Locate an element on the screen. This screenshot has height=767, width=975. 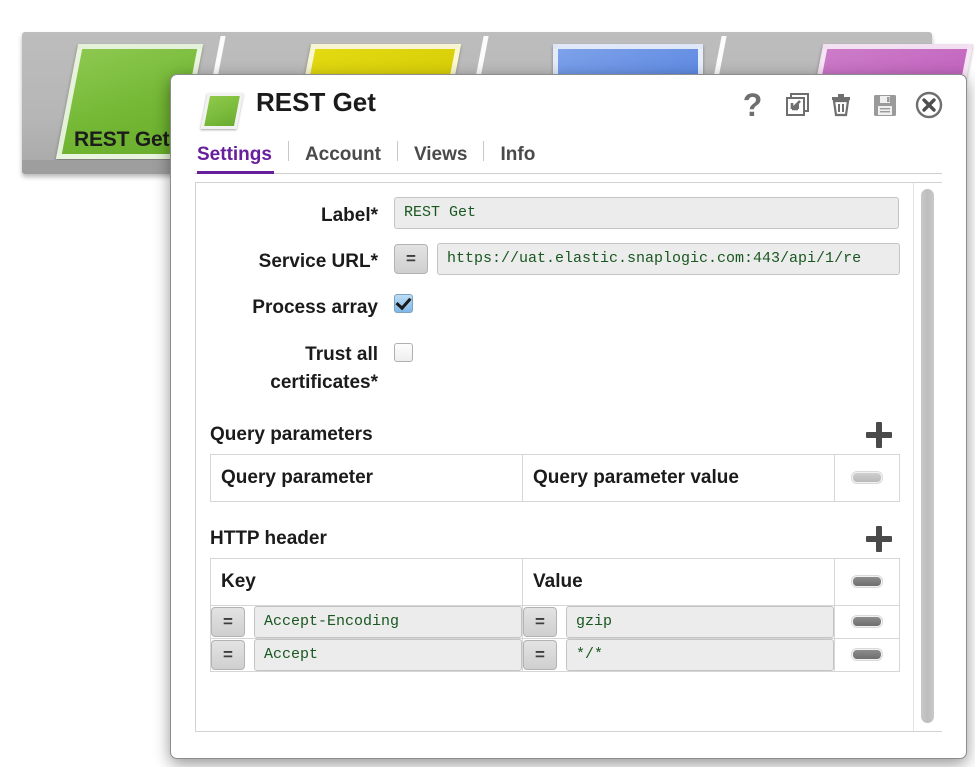
query-parameters-remove-button is located at coordinates (867, 478).